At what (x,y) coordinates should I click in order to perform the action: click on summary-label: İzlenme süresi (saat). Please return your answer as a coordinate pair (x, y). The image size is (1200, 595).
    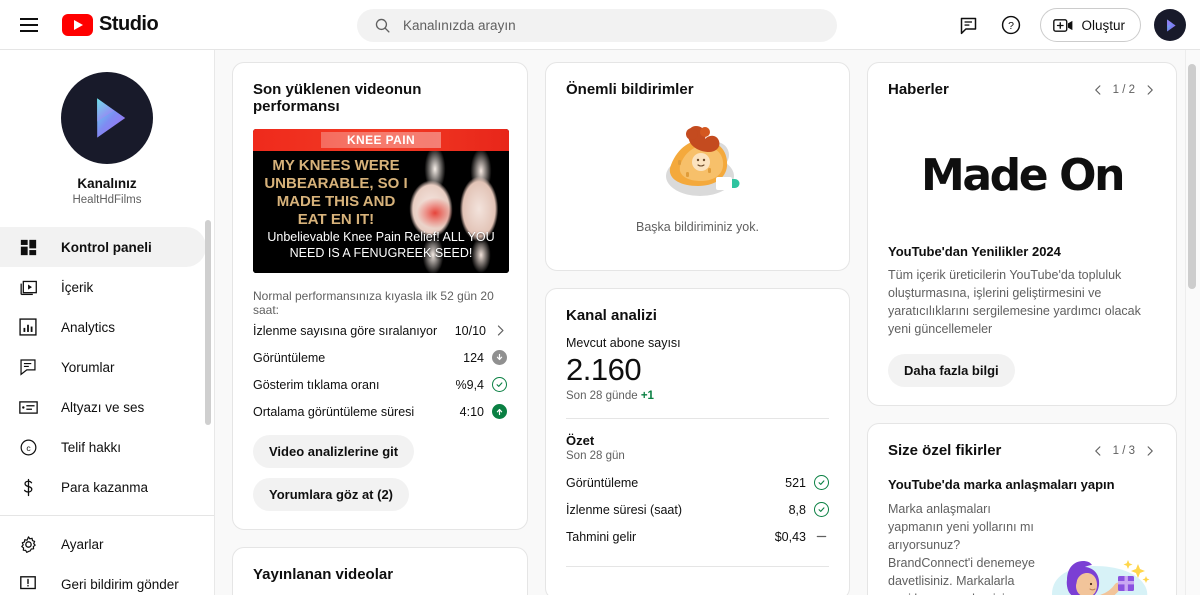
    Looking at the image, I should click on (624, 509).